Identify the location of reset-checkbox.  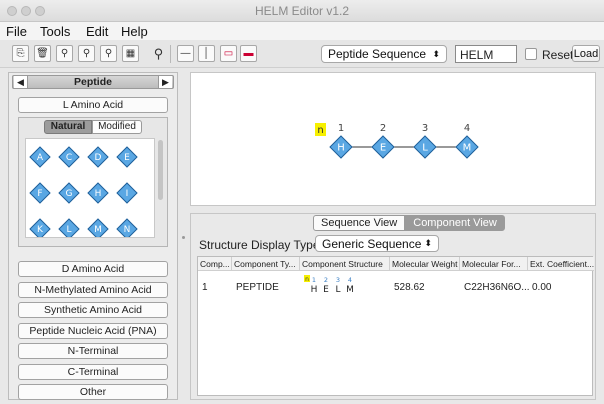
(531, 54).